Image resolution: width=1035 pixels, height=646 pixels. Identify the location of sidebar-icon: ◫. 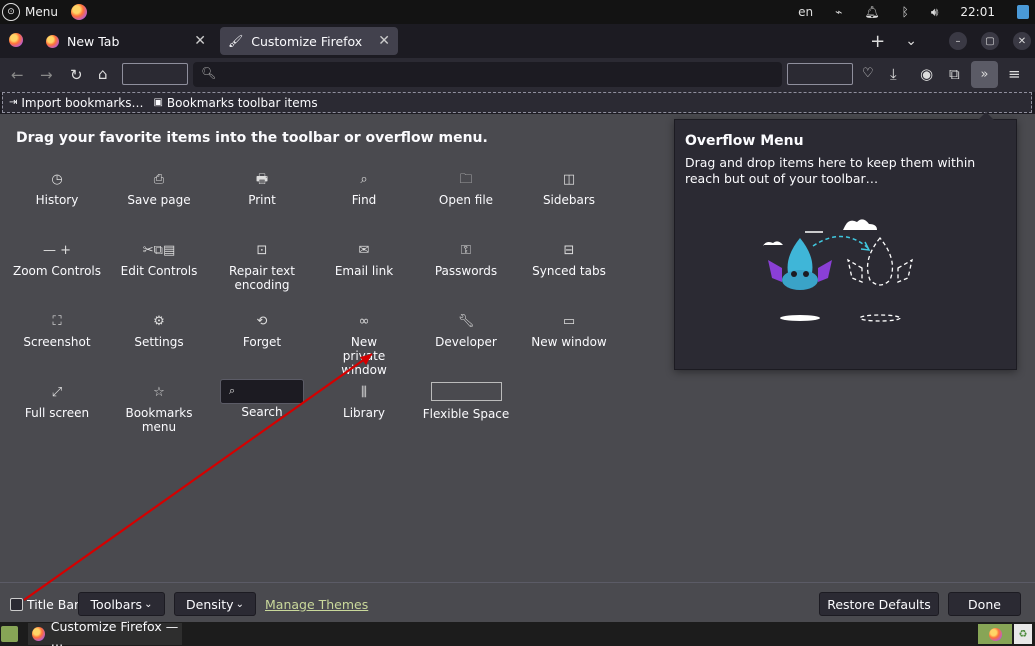
(569, 179).